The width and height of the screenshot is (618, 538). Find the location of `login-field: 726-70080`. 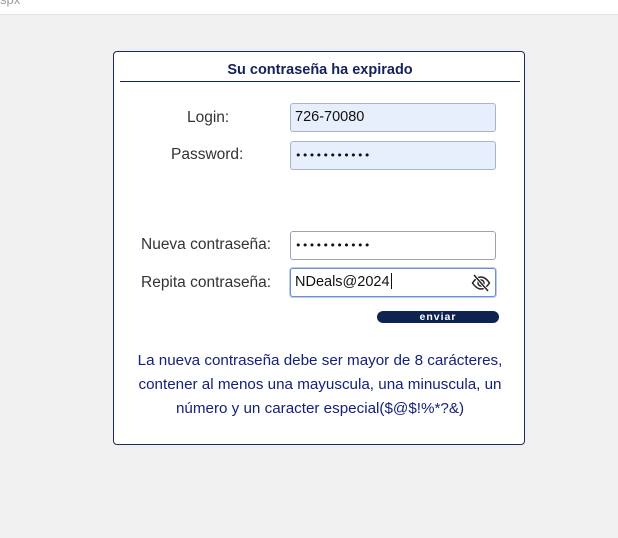

login-field: 726-70080 is located at coordinates (393, 117).